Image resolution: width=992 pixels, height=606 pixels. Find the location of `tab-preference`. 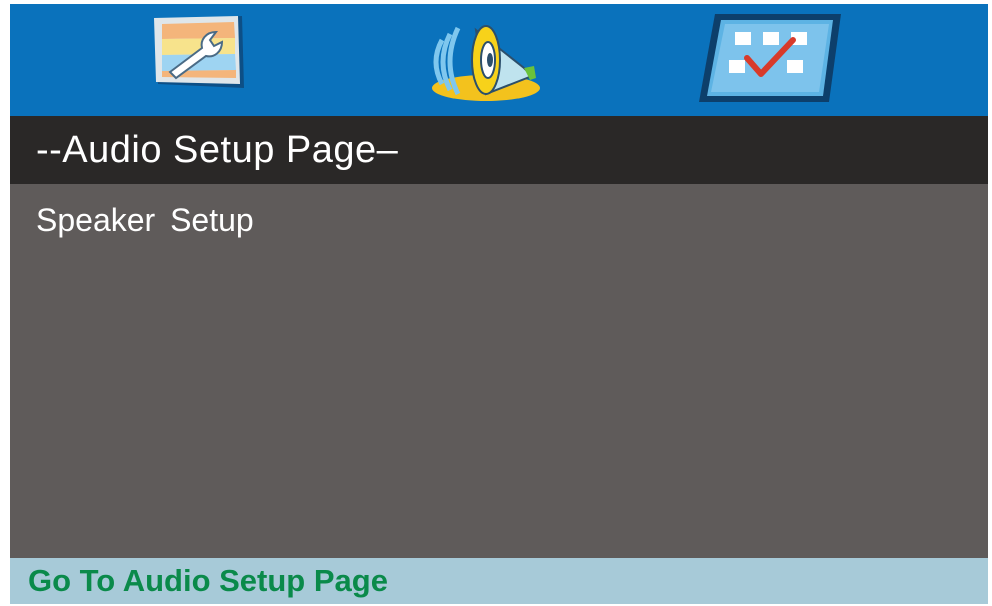

tab-preference is located at coordinates (770, 58).